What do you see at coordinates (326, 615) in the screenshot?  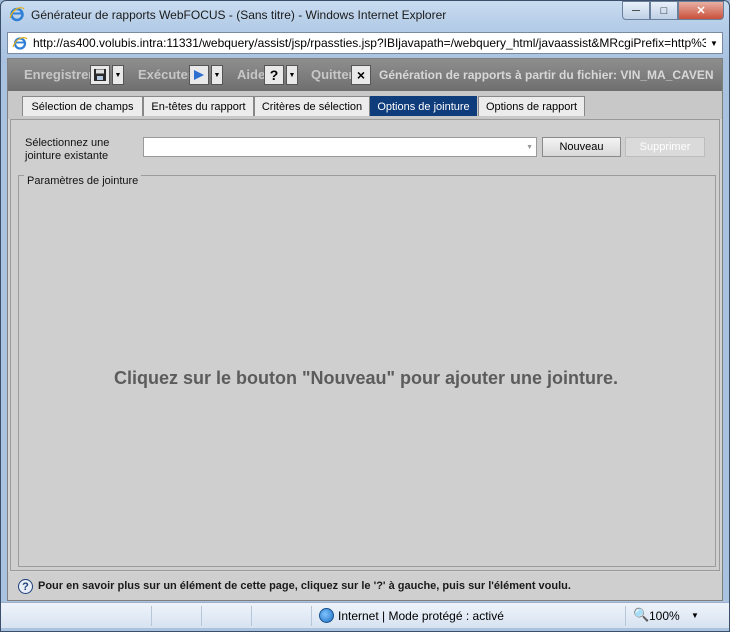 I see `globe-icon` at bounding box center [326, 615].